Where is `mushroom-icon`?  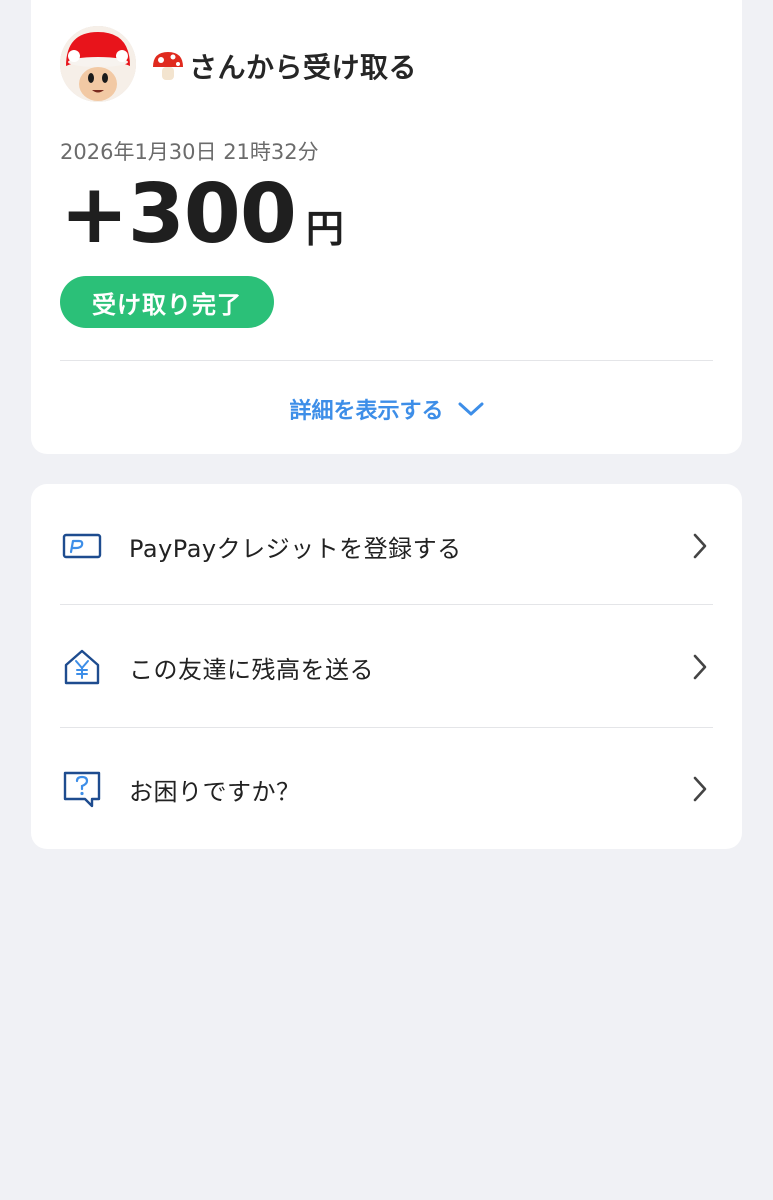 mushroom-icon is located at coordinates (168, 66).